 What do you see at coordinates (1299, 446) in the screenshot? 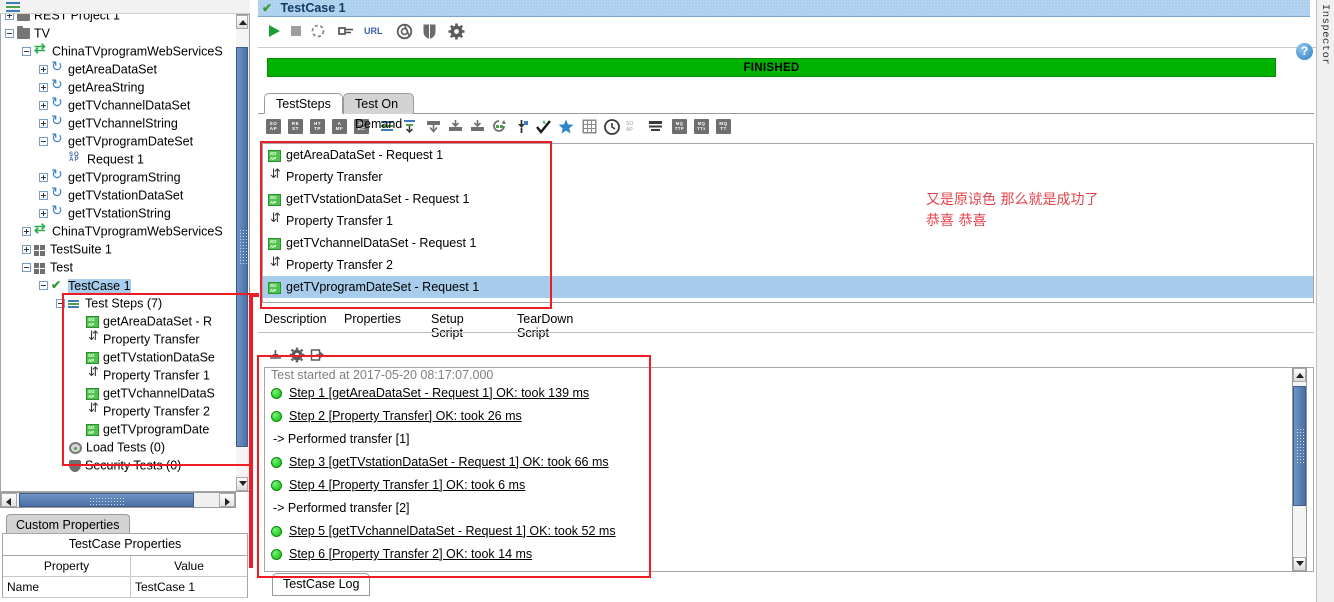
I see `log-scroll-thumb` at bounding box center [1299, 446].